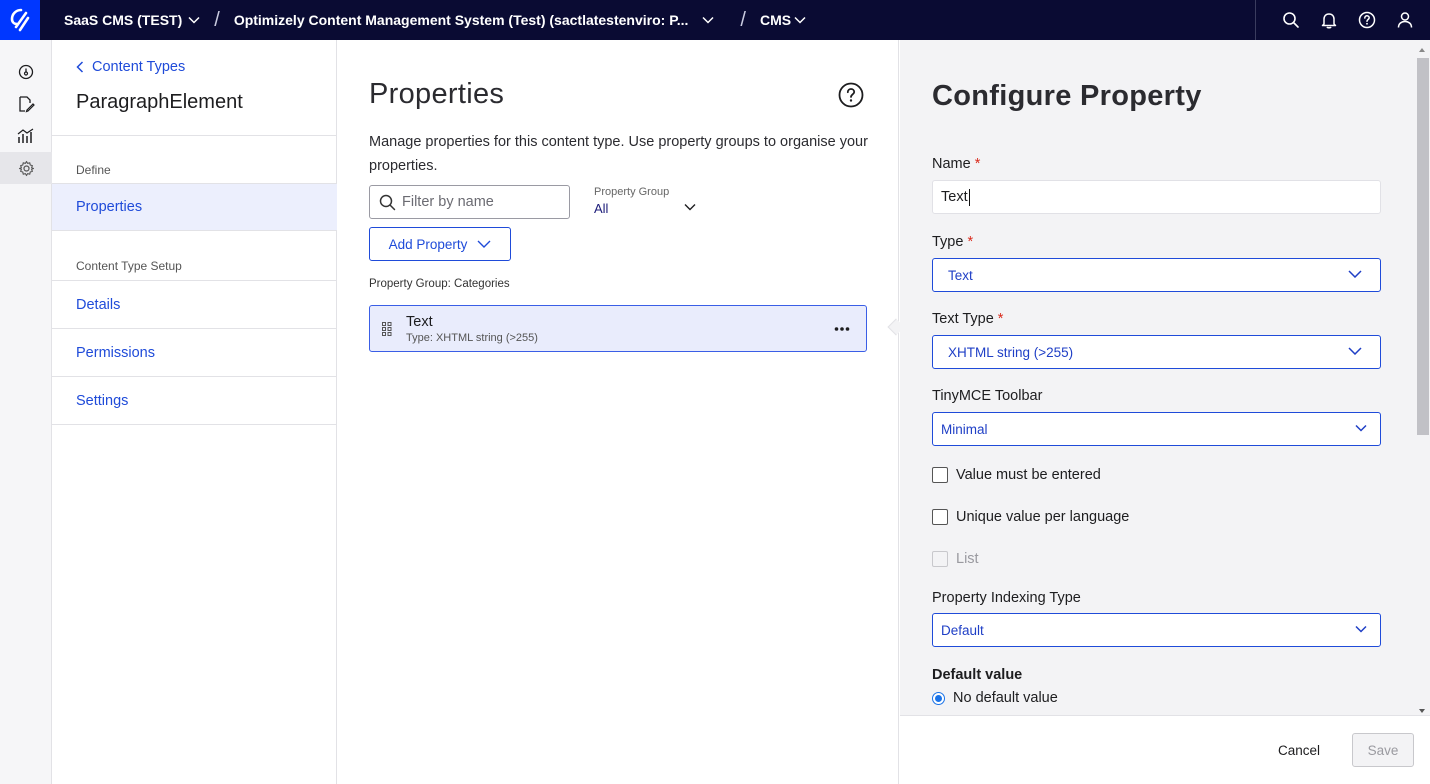 This screenshot has height=784, width=1430. I want to click on text-type-select-value: XHTML string (>255), so click(1011, 352).